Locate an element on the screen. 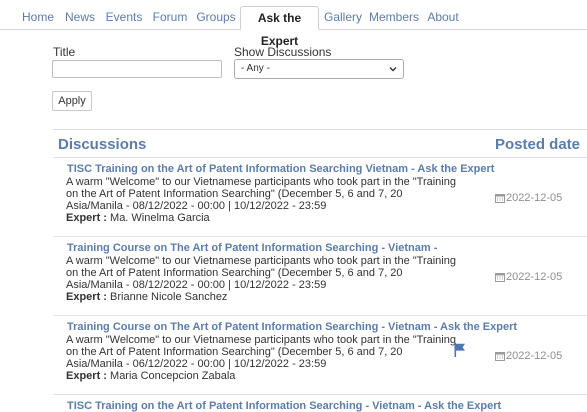 This screenshot has height=412, width=587. show-discussions-select: - Any - is located at coordinates (319, 69).